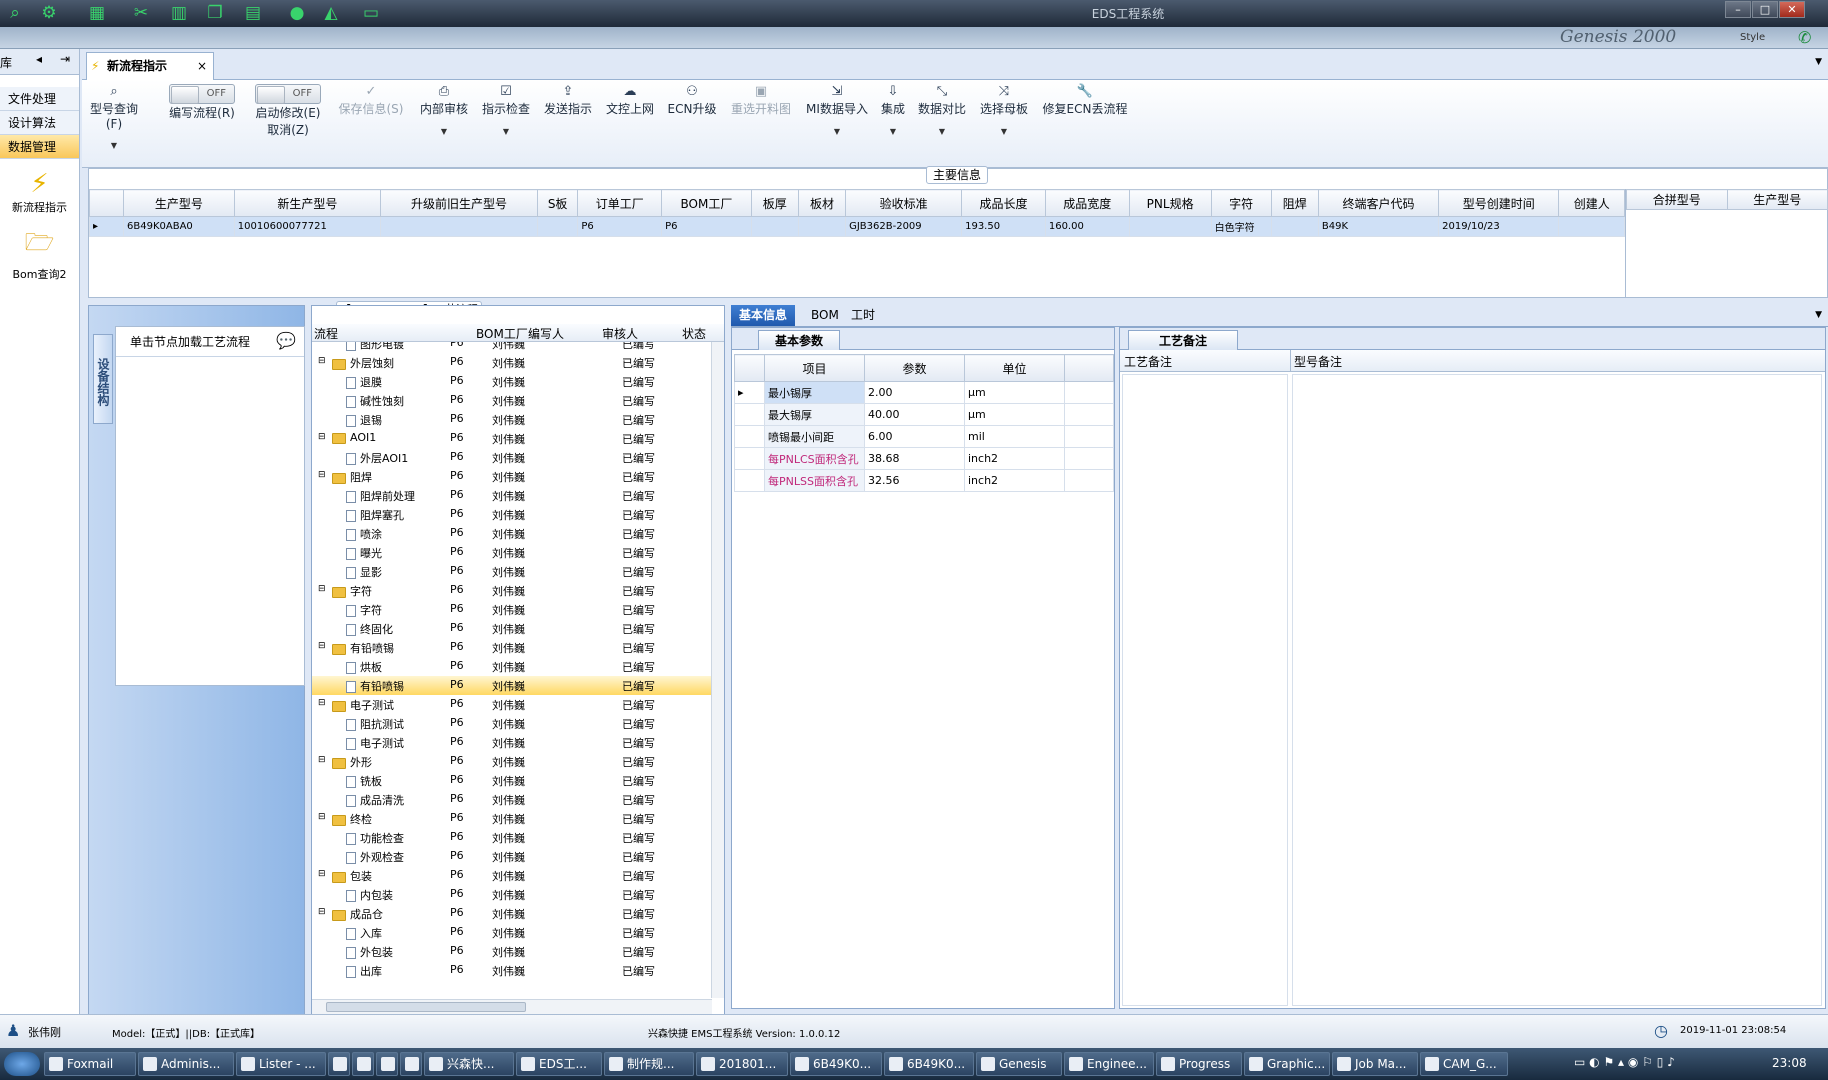  What do you see at coordinates (814, 414) in the screenshot?
I see `param-item: 最大锡厚` at bounding box center [814, 414].